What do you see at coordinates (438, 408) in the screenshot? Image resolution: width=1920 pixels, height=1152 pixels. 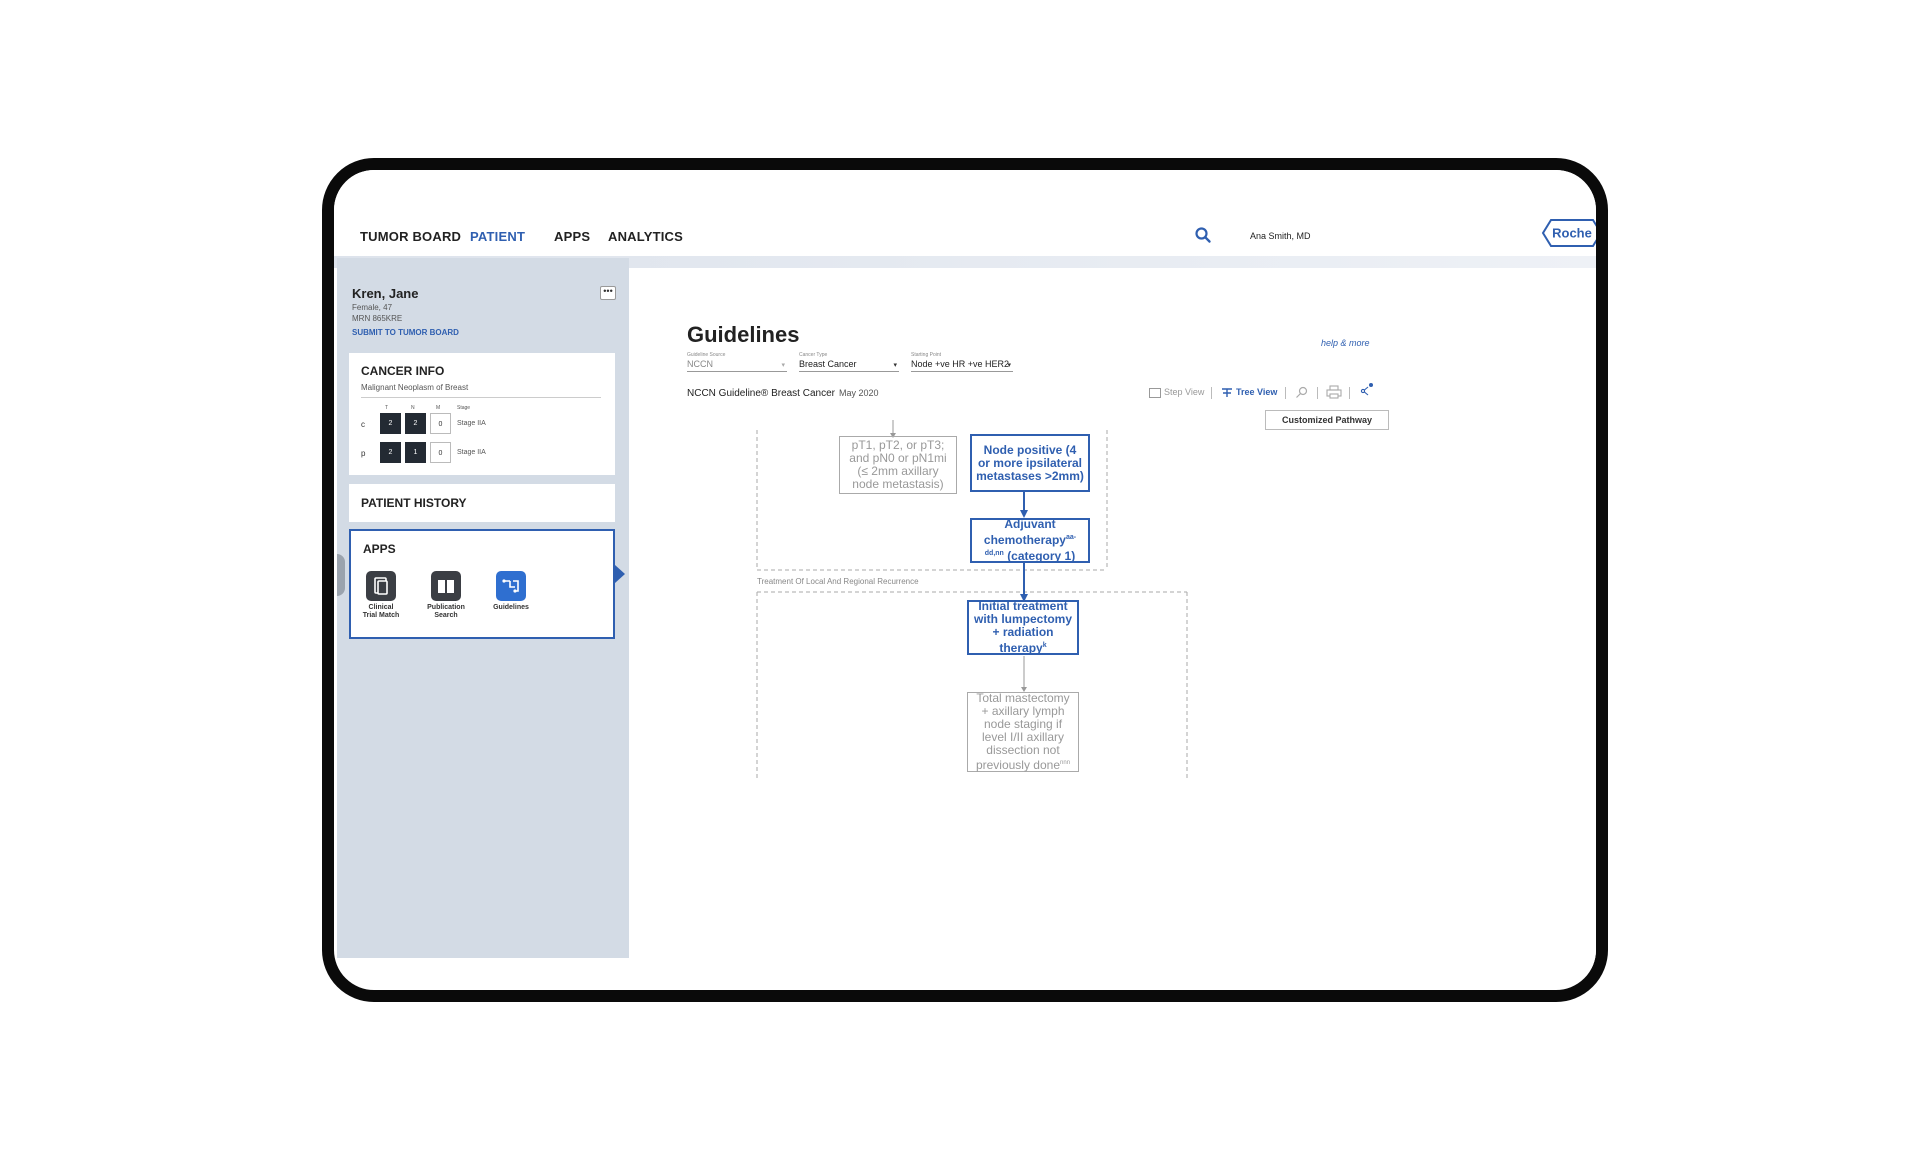 I see `tnm-header-m: M` at bounding box center [438, 408].